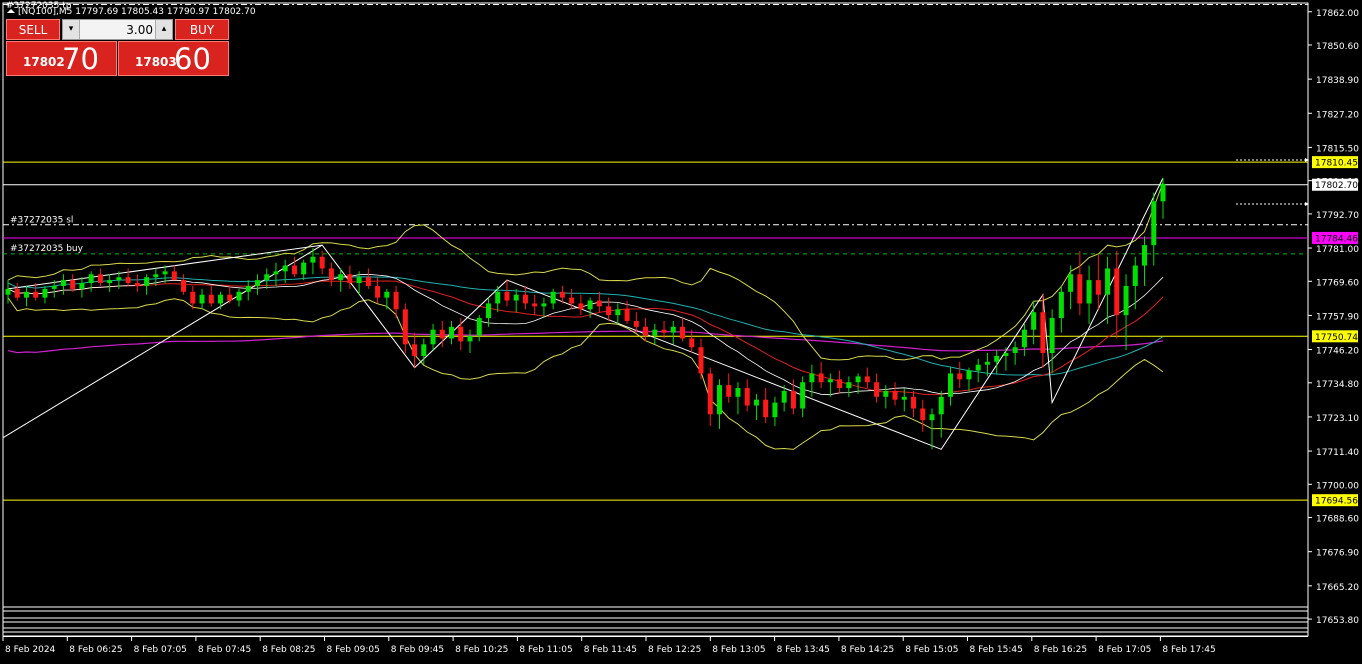  What do you see at coordinates (931, 650) in the screenshot?
I see `time-tick-label: 8 Feb 15:05` at bounding box center [931, 650].